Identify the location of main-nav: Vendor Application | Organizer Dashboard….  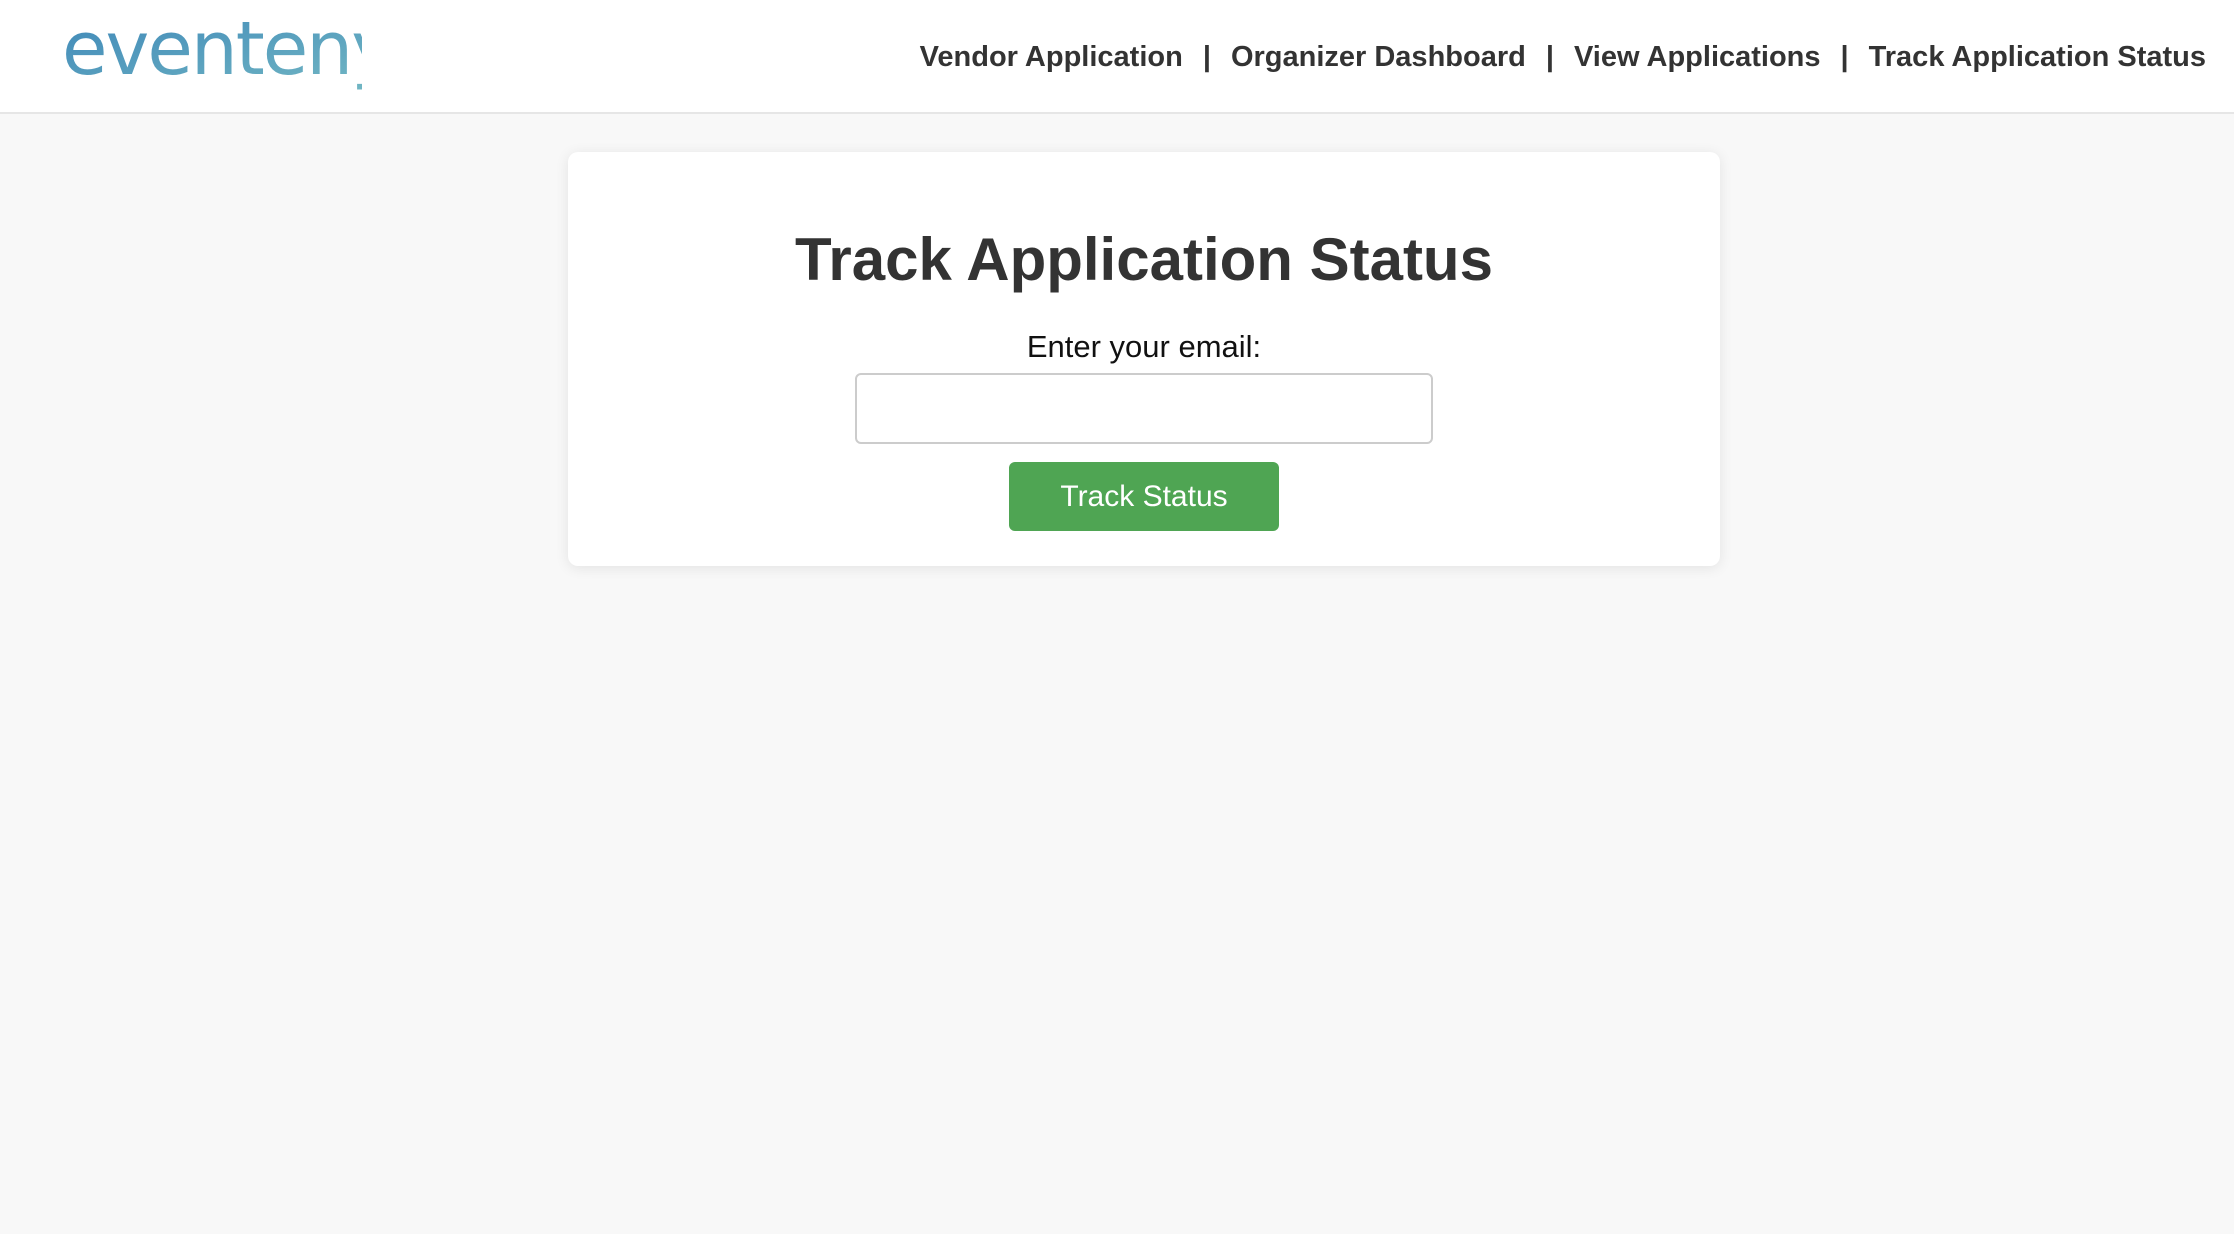
(1563, 57).